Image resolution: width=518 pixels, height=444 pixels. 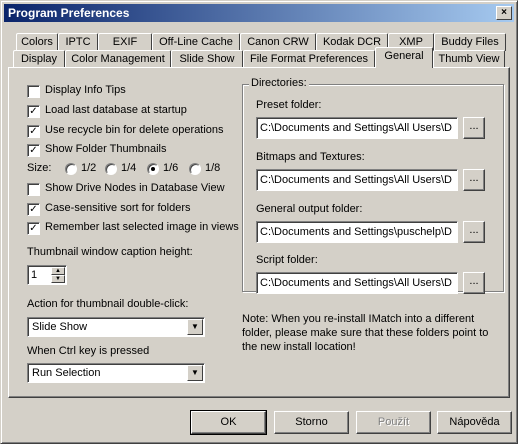 What do you see at coordinates (469, 59) in the screenshot?
I see `tab-thumb-view: Thumb View` at bounding box center [469, 59].